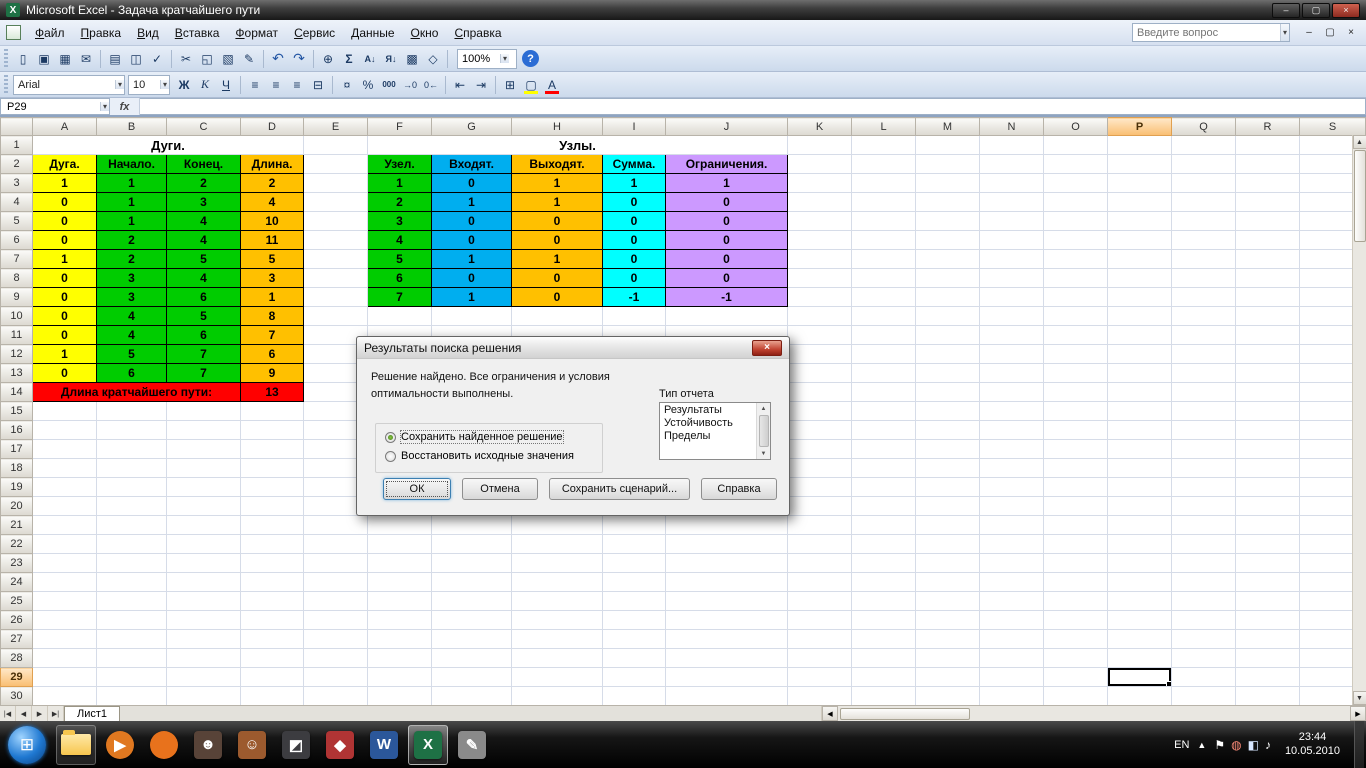  Describe the element at coordinates (557, 164) in the screenshot. I see `cell-H2: Выходят.` at that location.